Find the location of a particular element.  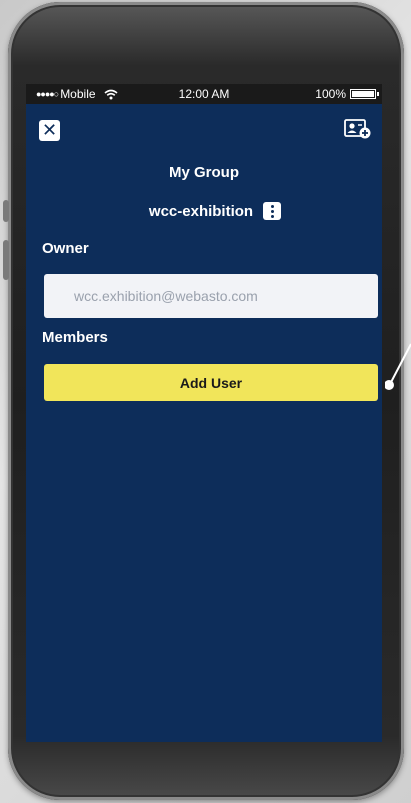

mute-switch is located at coordinates (6, 211).